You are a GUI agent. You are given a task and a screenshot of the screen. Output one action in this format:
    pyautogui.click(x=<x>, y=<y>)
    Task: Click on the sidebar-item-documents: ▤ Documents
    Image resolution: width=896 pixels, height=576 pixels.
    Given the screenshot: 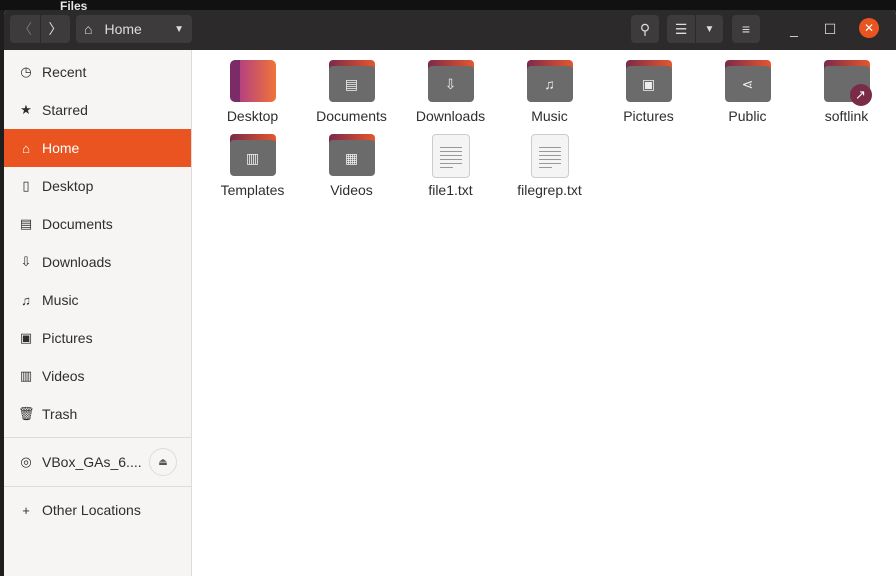 What is the action you would take?
    pyautogui.click(x=97, y=224)
    